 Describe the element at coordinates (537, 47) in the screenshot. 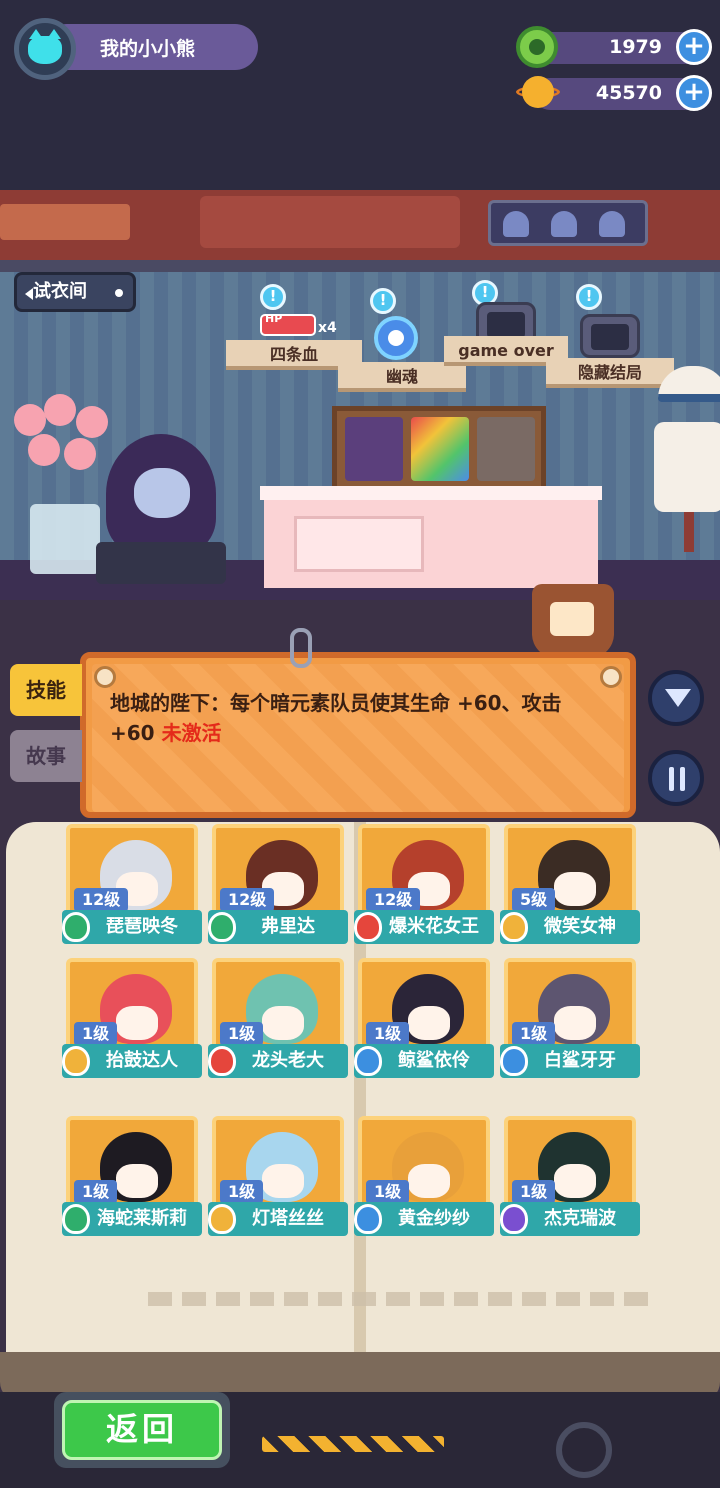

I see `green-coin-icon` at that location.